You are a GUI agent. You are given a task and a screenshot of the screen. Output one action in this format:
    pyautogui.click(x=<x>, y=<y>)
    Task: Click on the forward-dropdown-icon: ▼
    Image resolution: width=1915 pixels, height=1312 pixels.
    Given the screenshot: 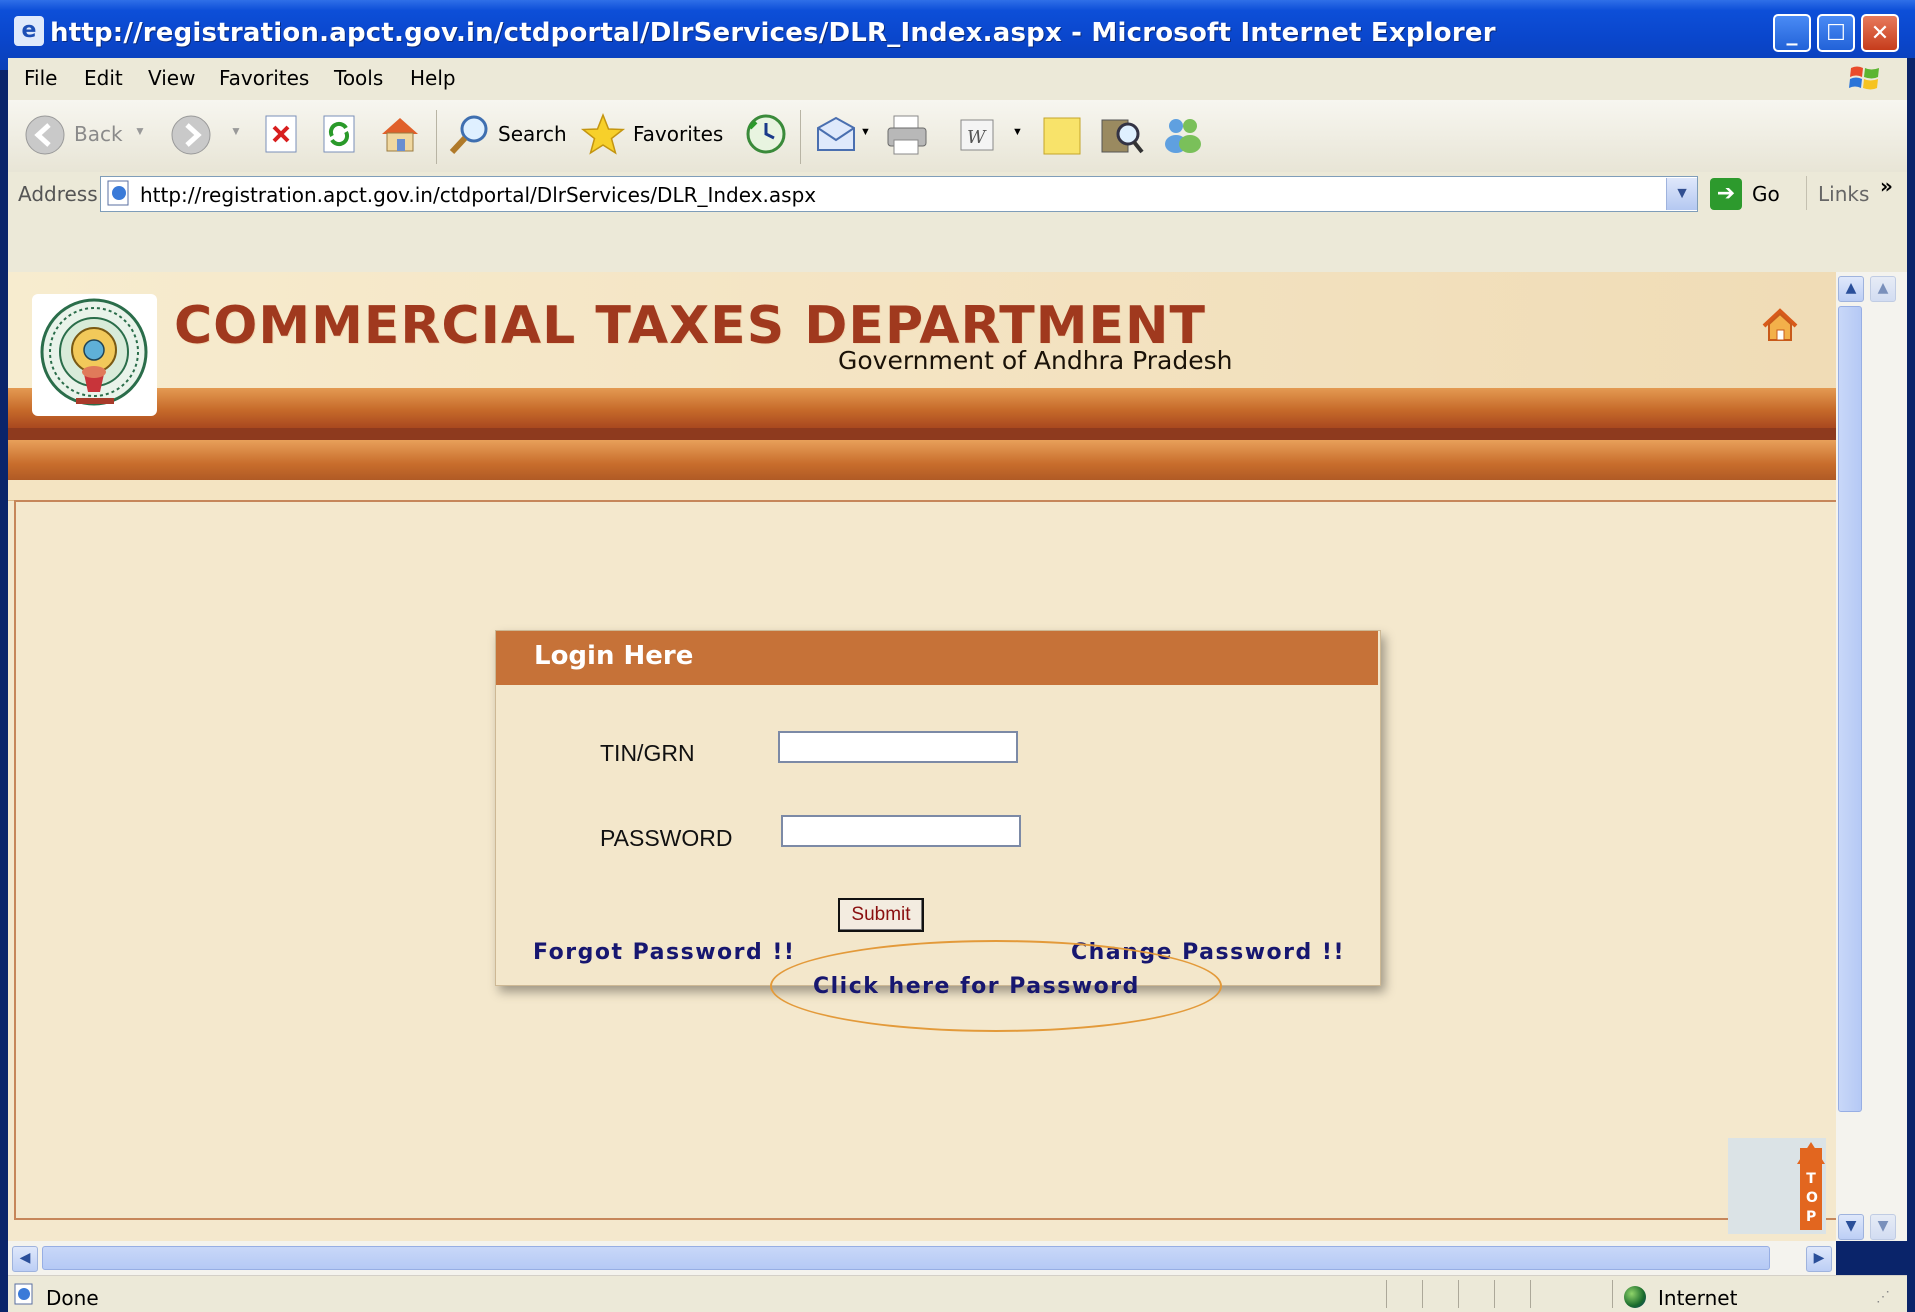 What is the action you would take?
    pyautogui.click(x=236, y=131)
    